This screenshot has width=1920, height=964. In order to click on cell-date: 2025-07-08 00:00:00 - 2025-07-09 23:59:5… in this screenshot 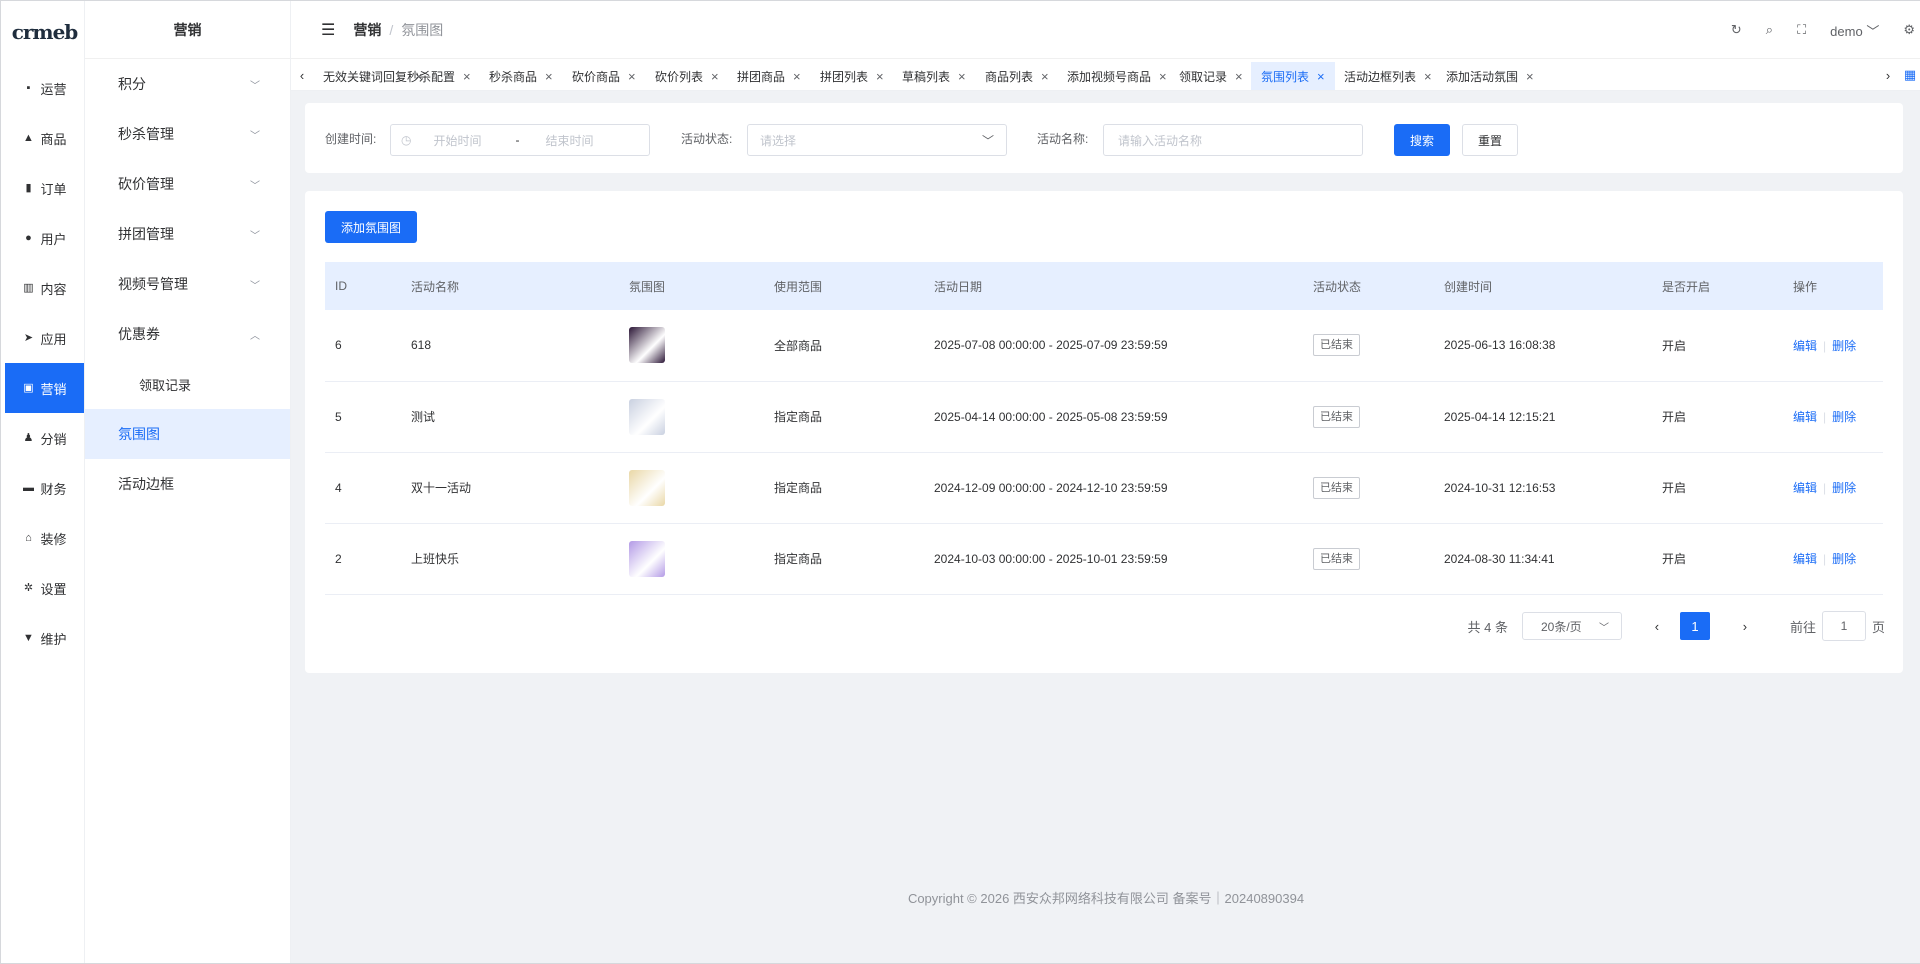, I will do `click(1113, 346)`.